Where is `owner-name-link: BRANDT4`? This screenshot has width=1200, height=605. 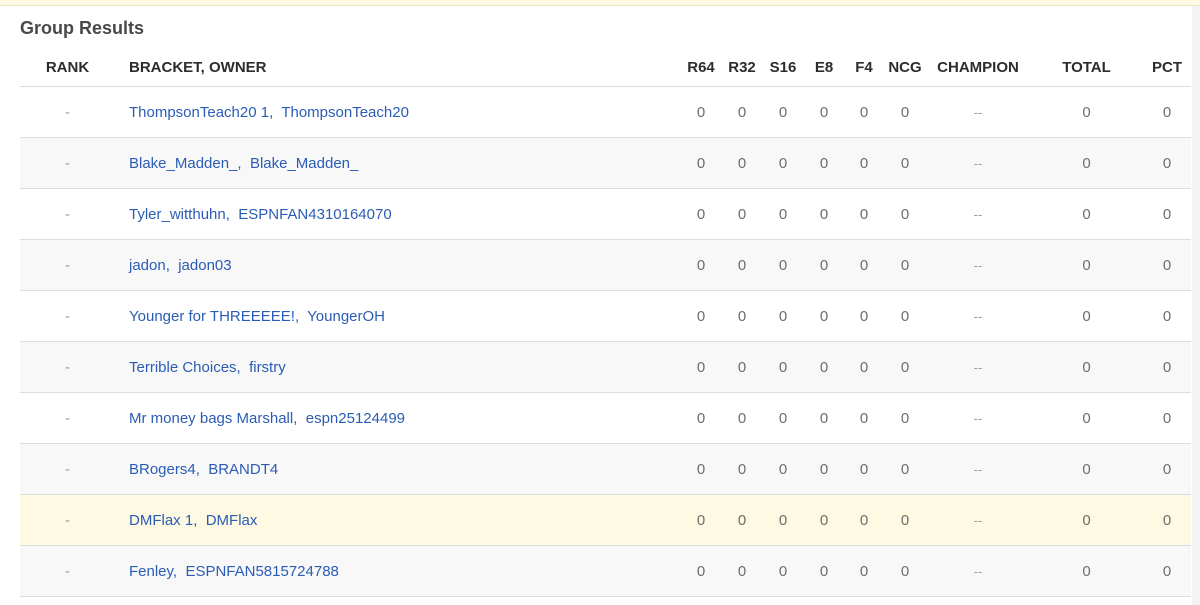
owner-name-link: BRANDT4 is located at coordinates (243, 469).